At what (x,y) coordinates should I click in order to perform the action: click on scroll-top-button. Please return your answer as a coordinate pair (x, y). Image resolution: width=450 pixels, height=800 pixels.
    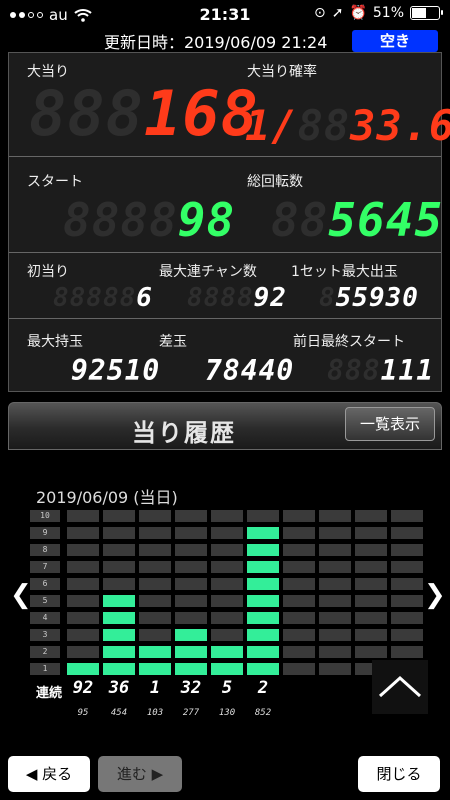
    Looking at the image, I should click on (400, 687).